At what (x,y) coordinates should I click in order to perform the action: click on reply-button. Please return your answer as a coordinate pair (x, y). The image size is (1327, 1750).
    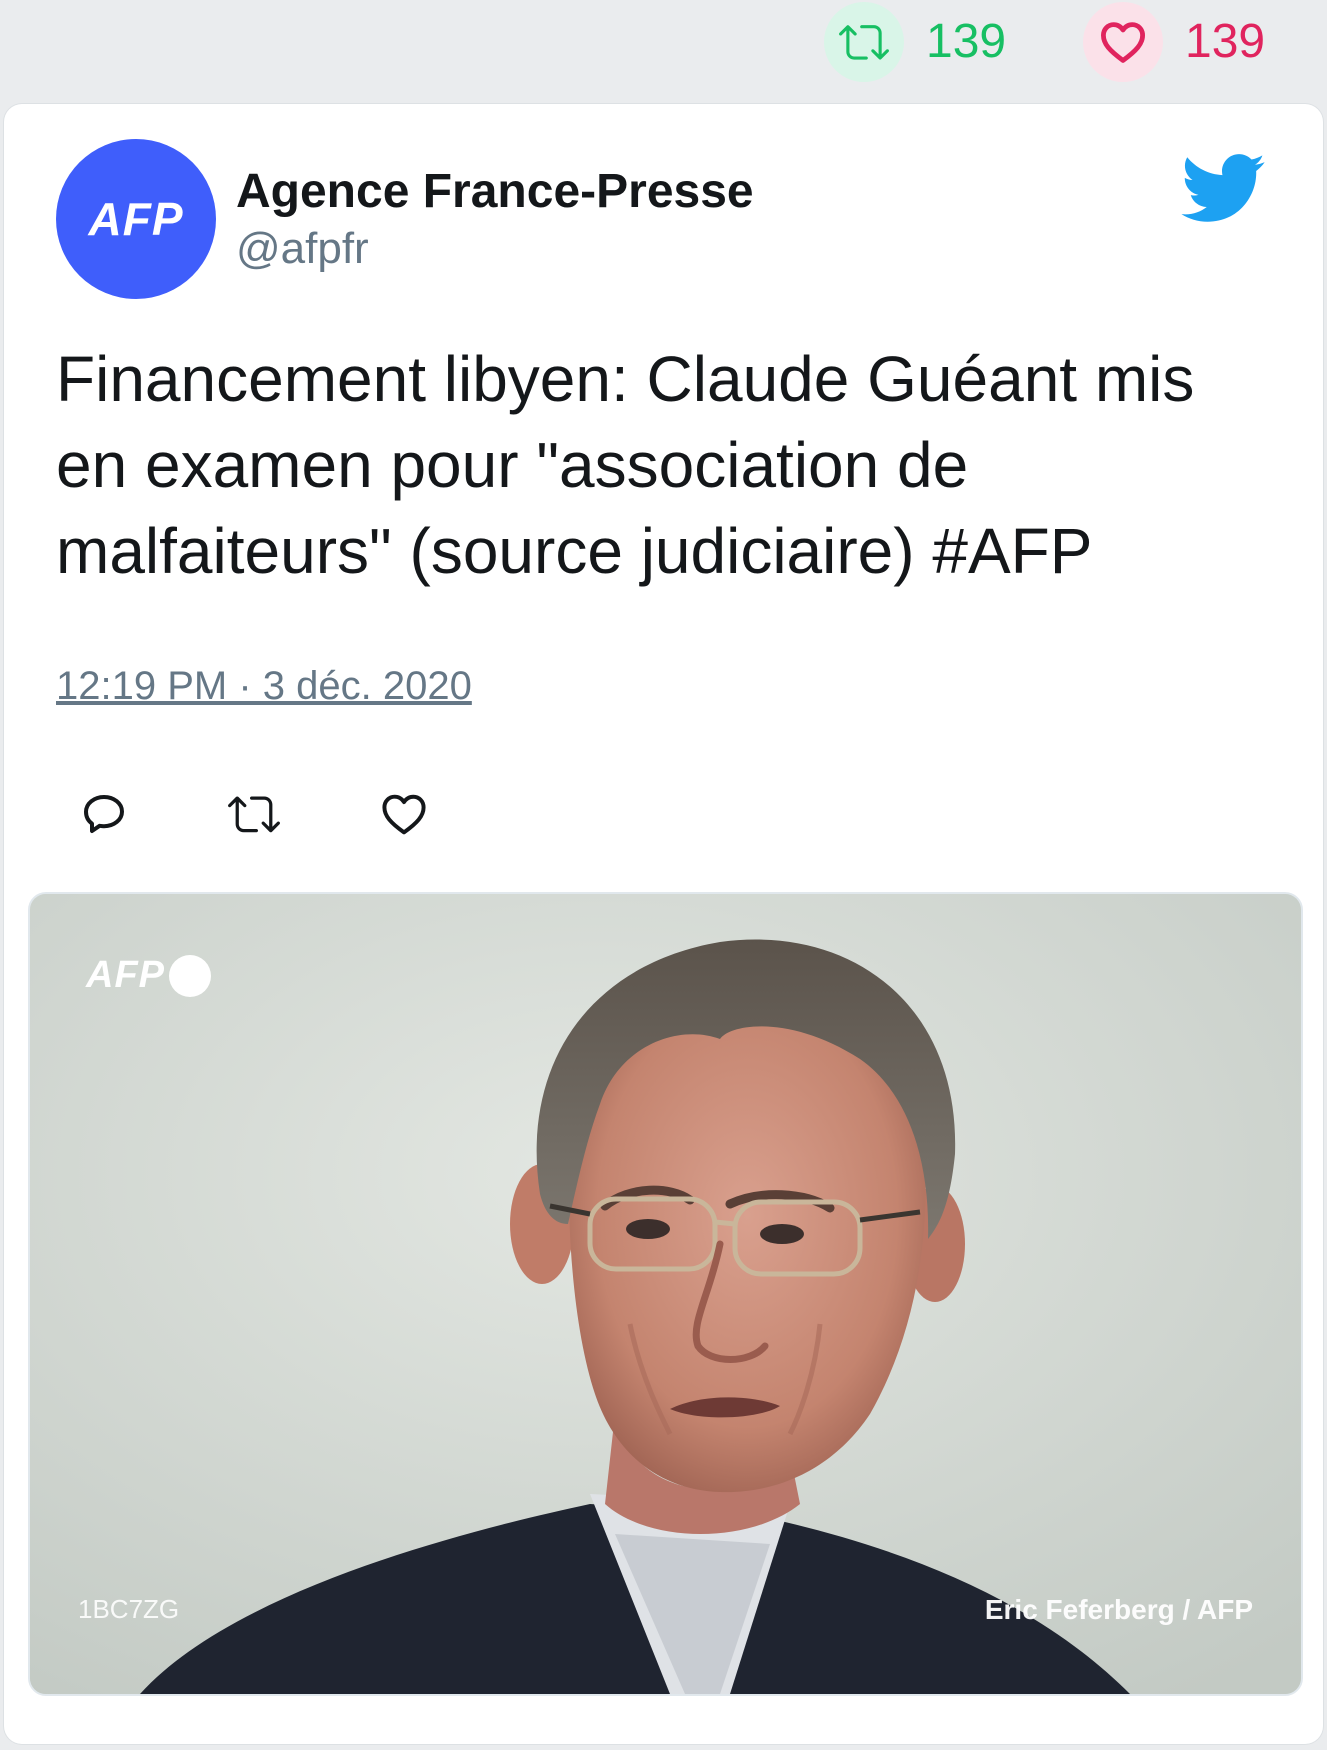
    Looking at the image, I should click on (104, 814).